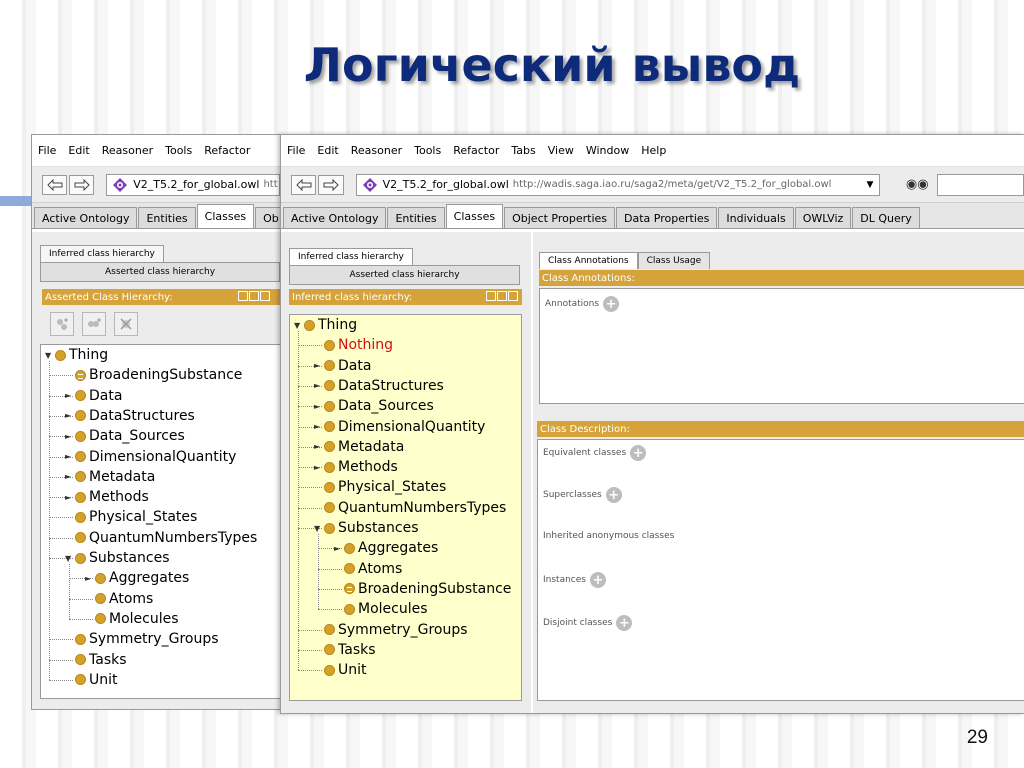 The width and height of the screenshot is (1024, 768). What do you see at coordinates (523, 150) in the screenshot?
I see `menu-tabs: Tabs` at bounding box center [523, 150].